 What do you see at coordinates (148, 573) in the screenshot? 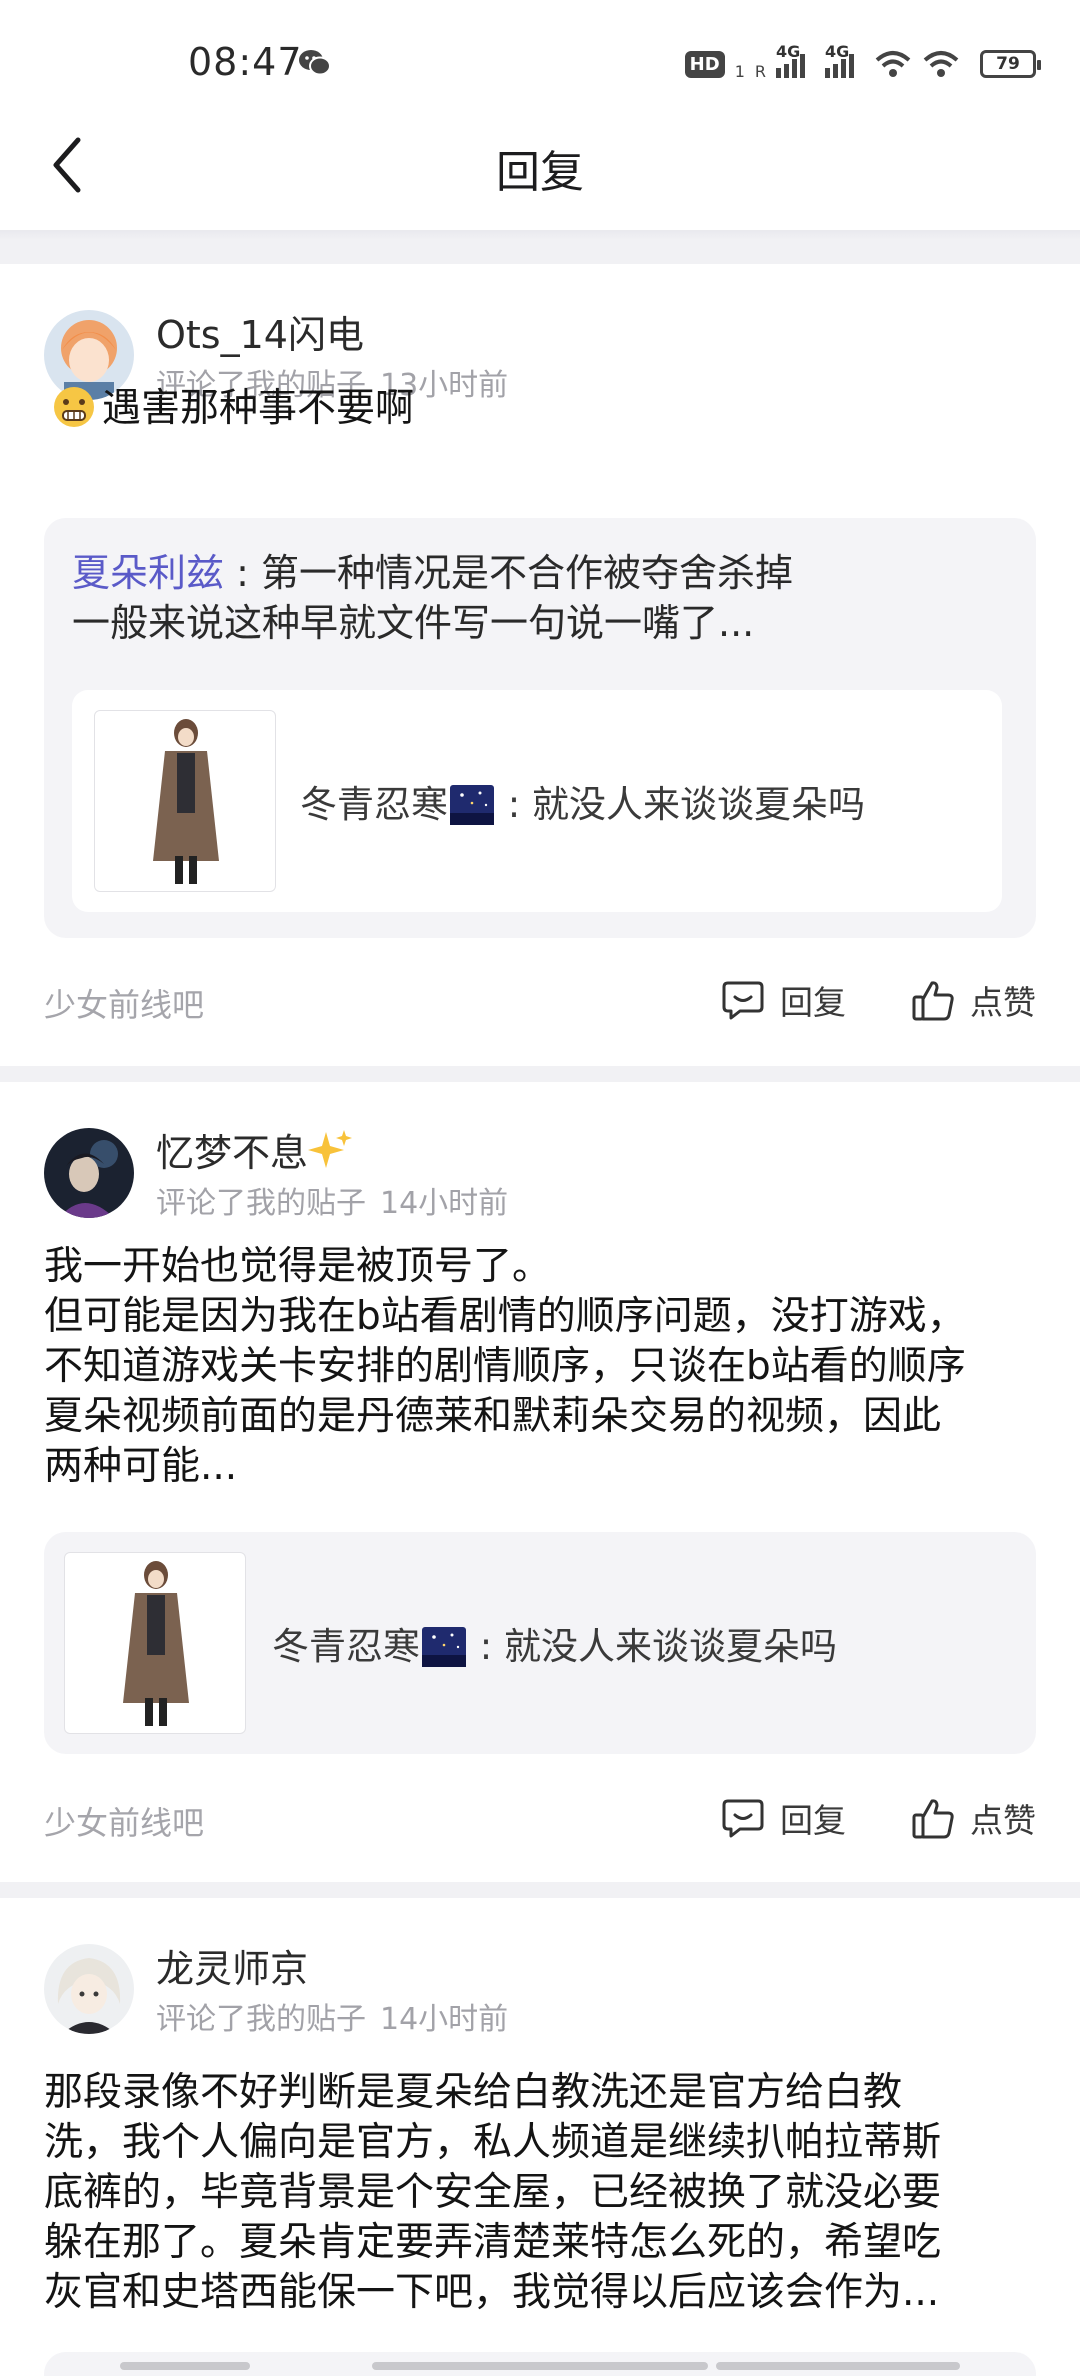
I see `quote-author: 夏朵利兹` at bounding box center [148, 573].